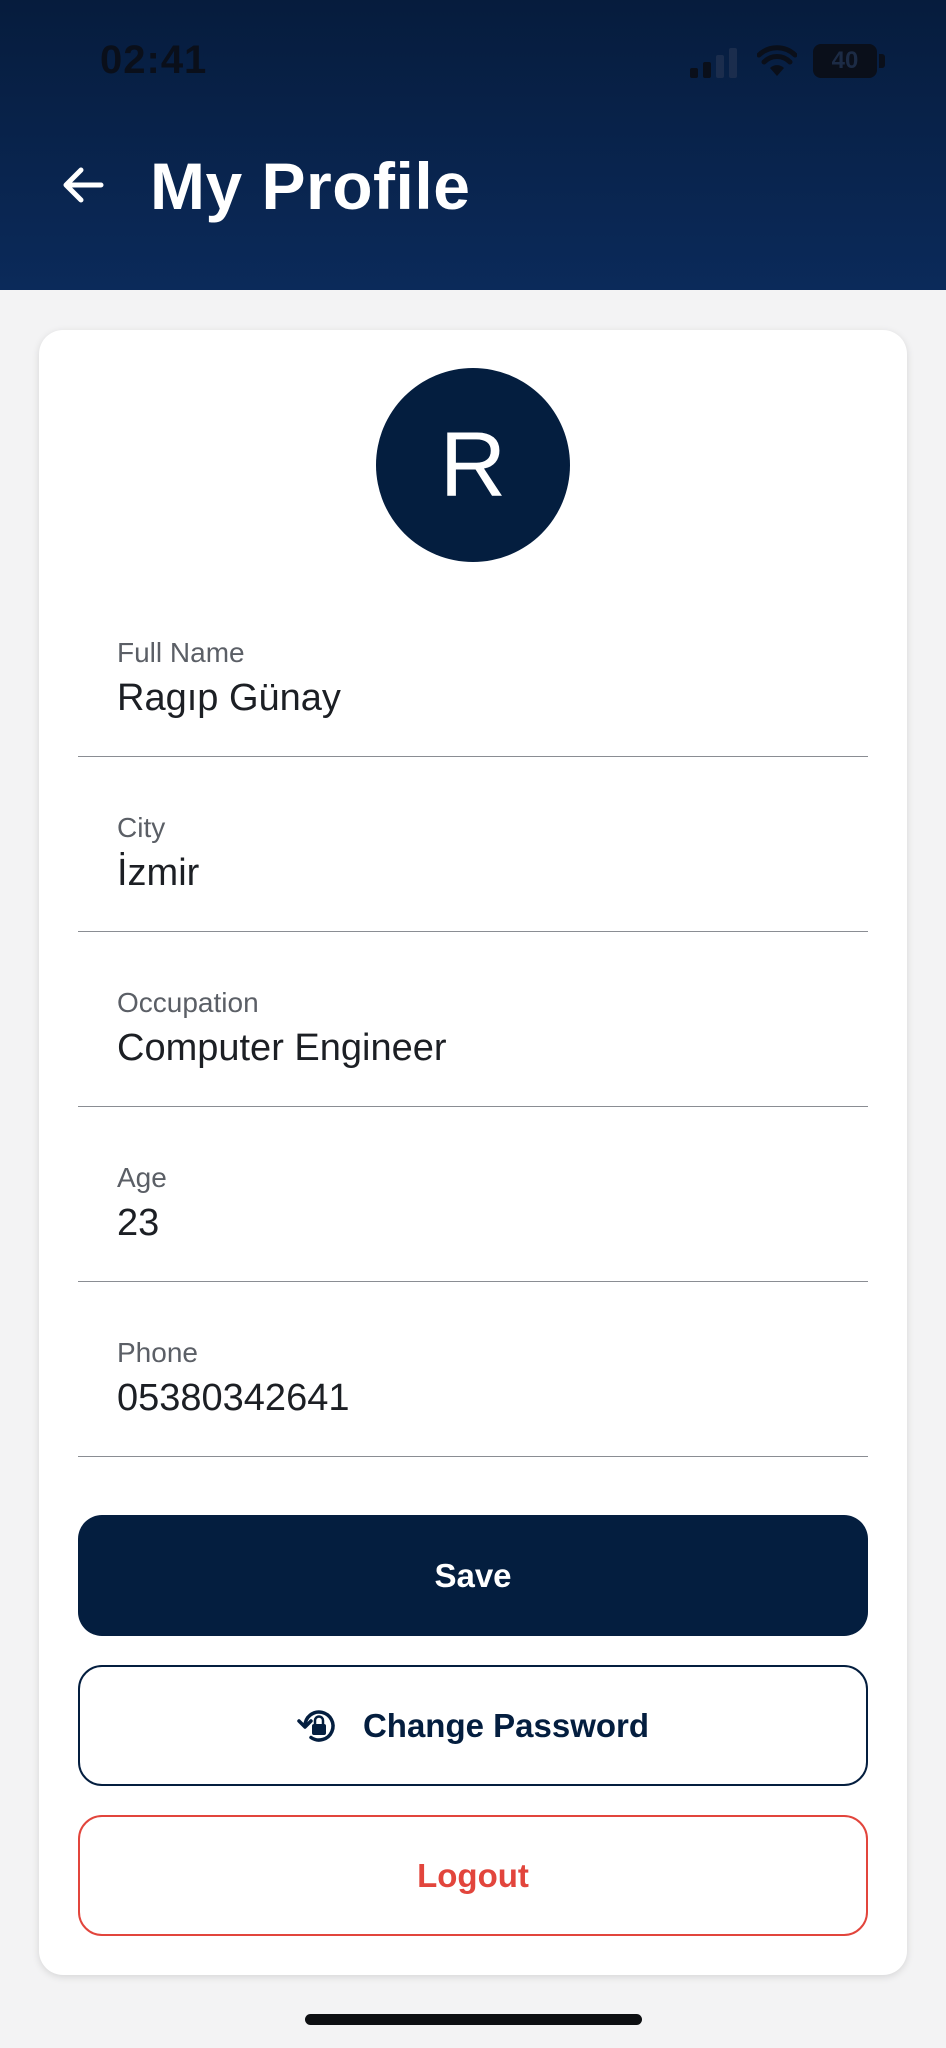 Image resolution: width=946 pixels, height=2048 pixels. What do you see at coordinates (473, 1369) in the screenshot?
I see `phone-field: Phone 05380342641` at bounding box center [473, 1369].